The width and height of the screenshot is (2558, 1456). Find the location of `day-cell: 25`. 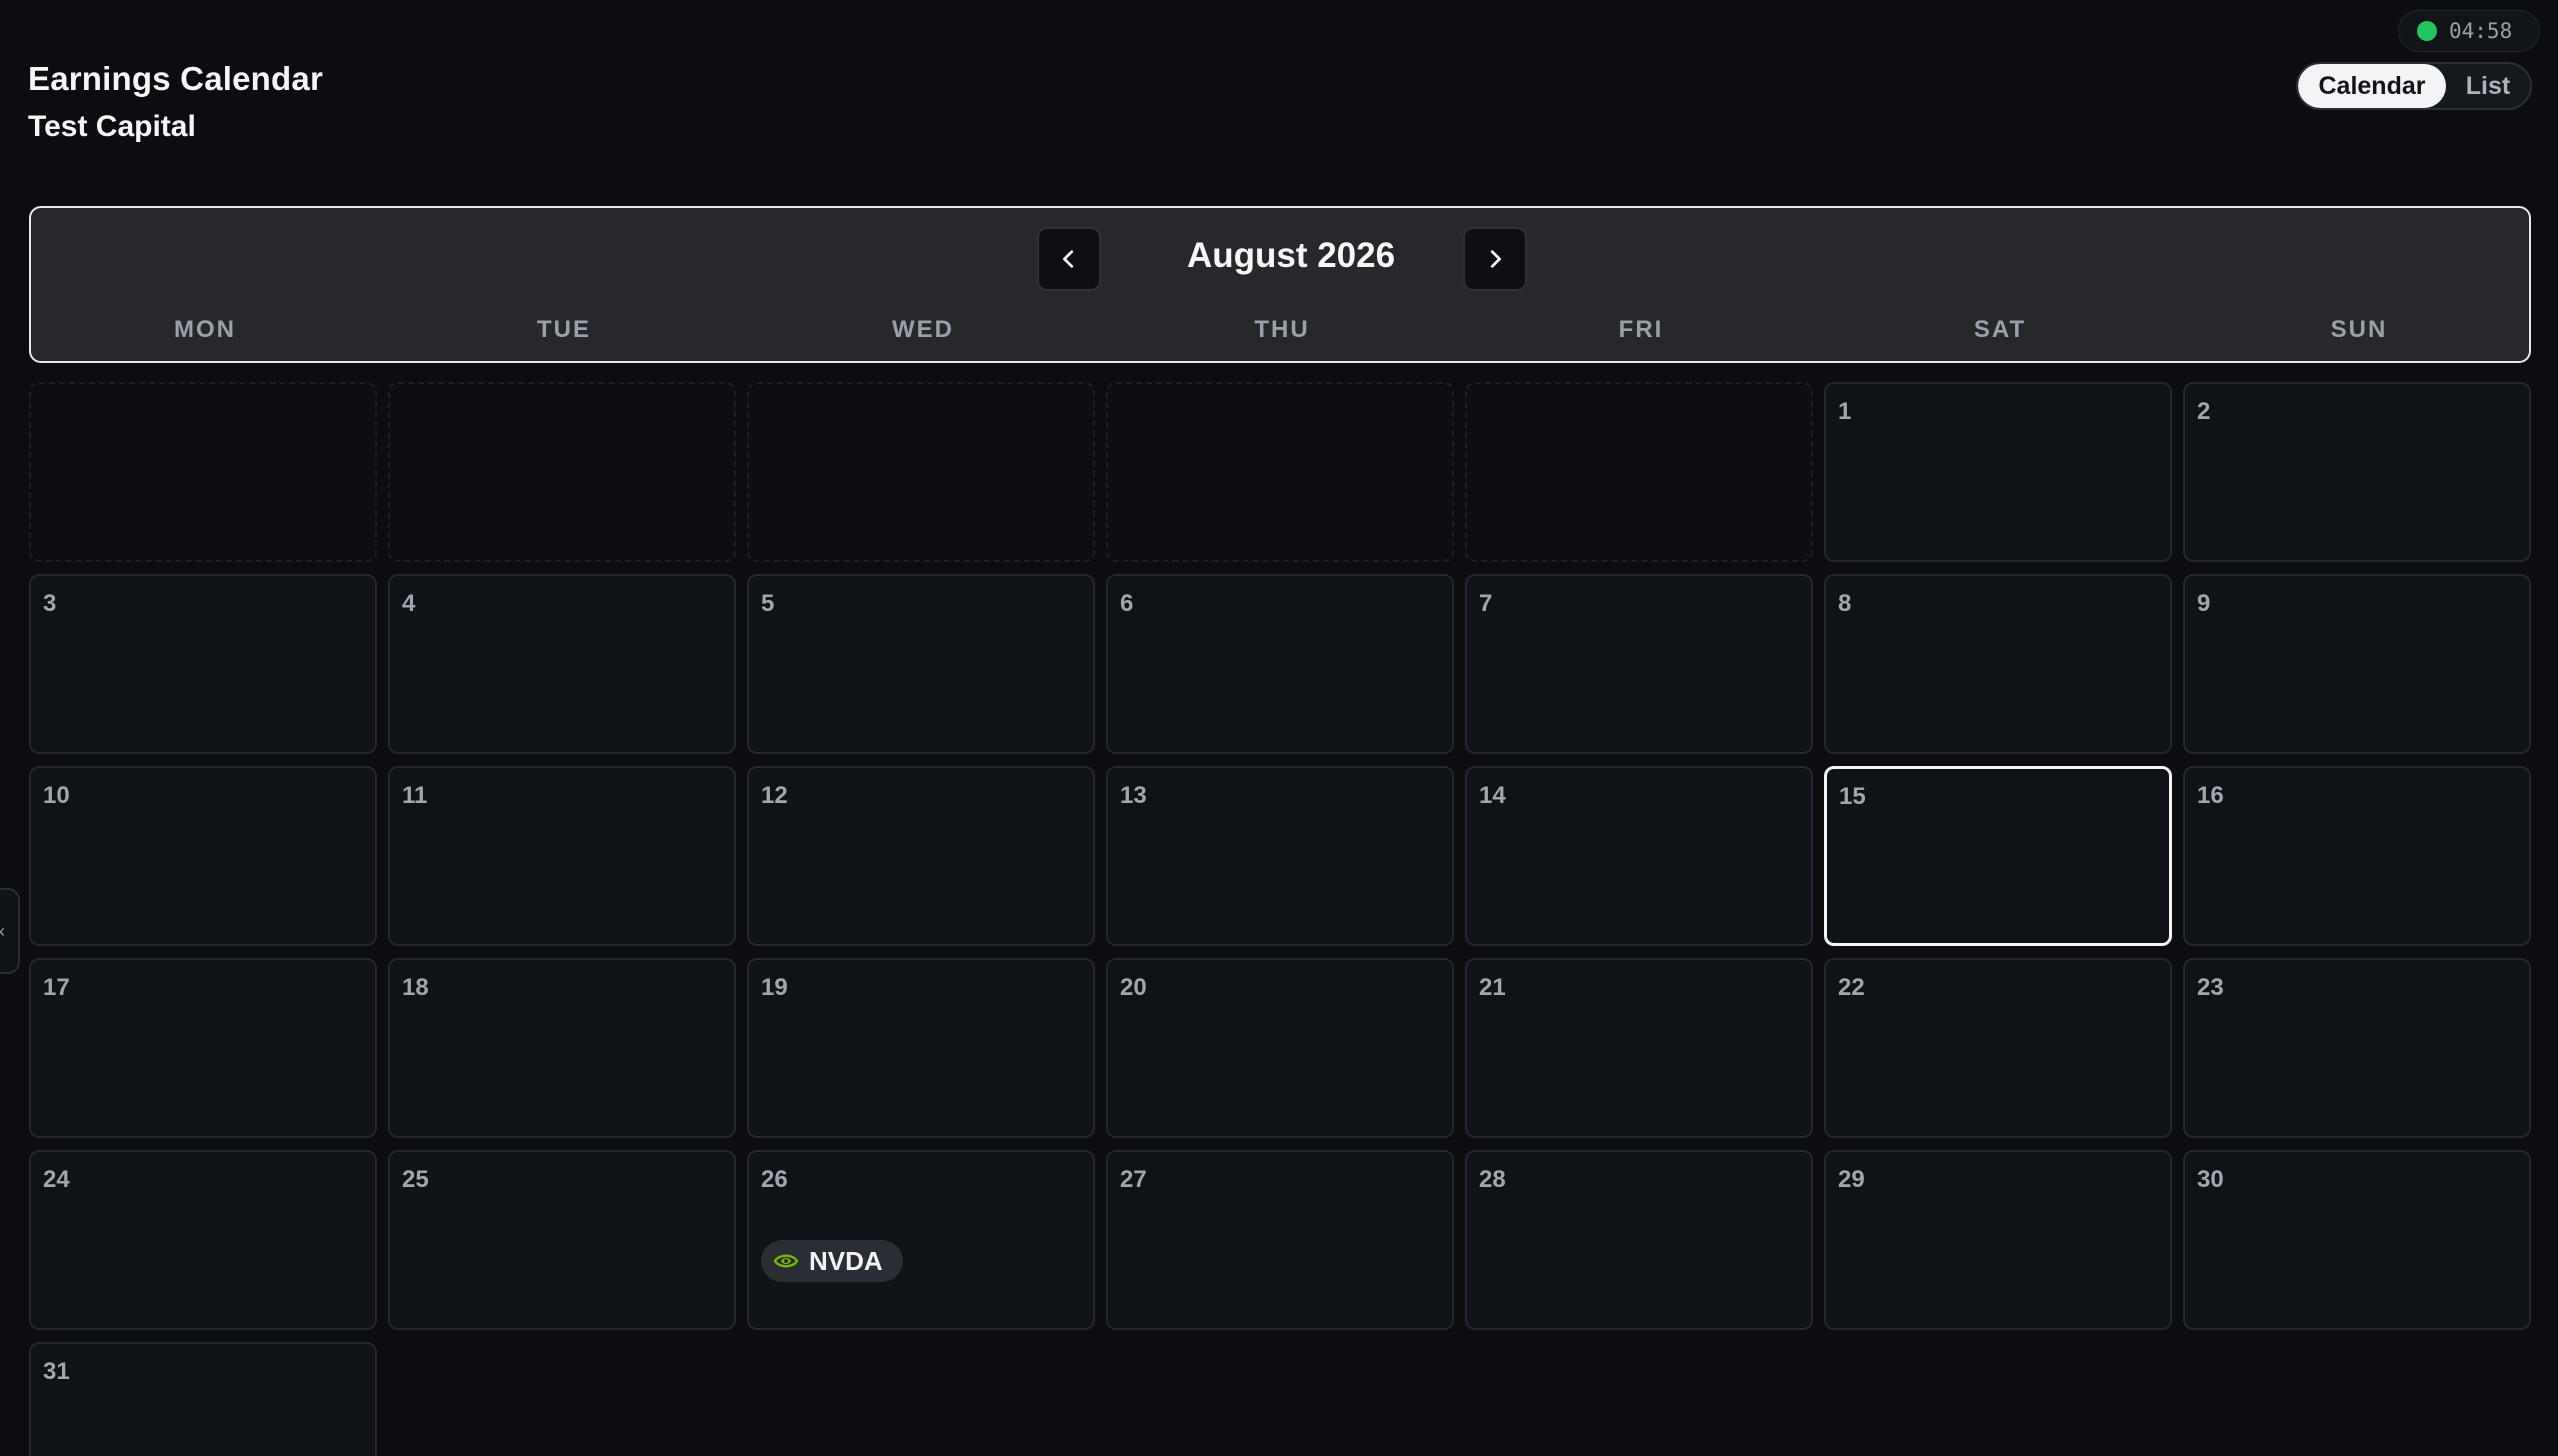

day-cell: 25 is located at coordinates (562, 1240).